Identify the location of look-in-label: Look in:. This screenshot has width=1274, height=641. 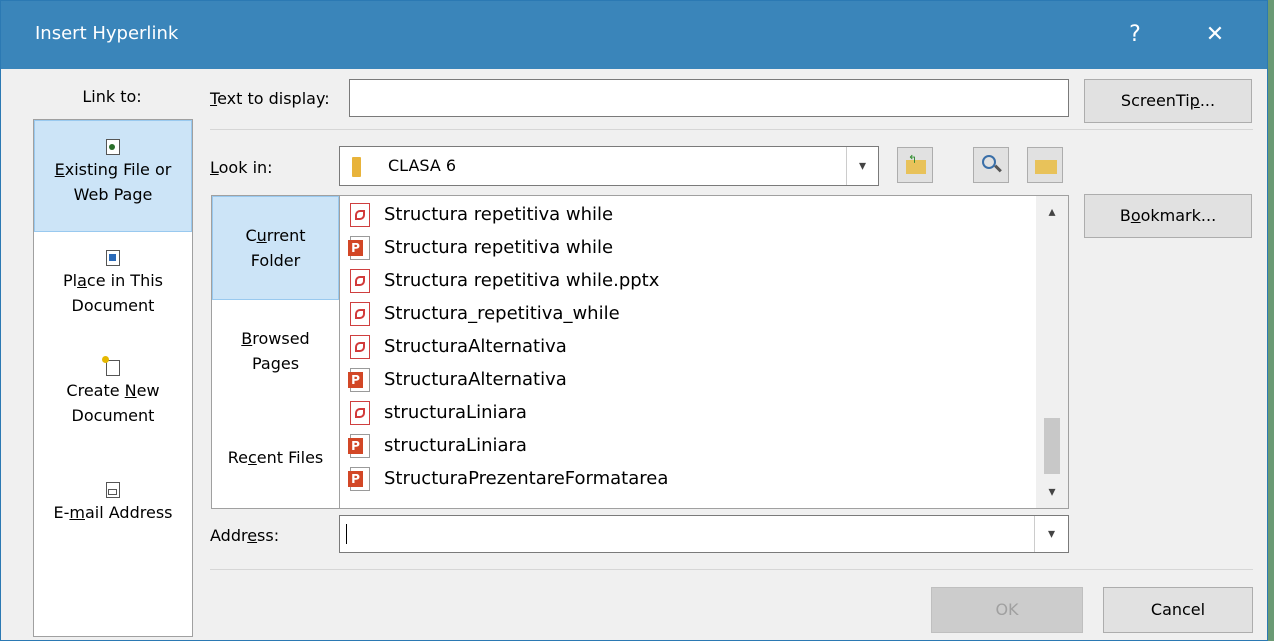
(241, 167).